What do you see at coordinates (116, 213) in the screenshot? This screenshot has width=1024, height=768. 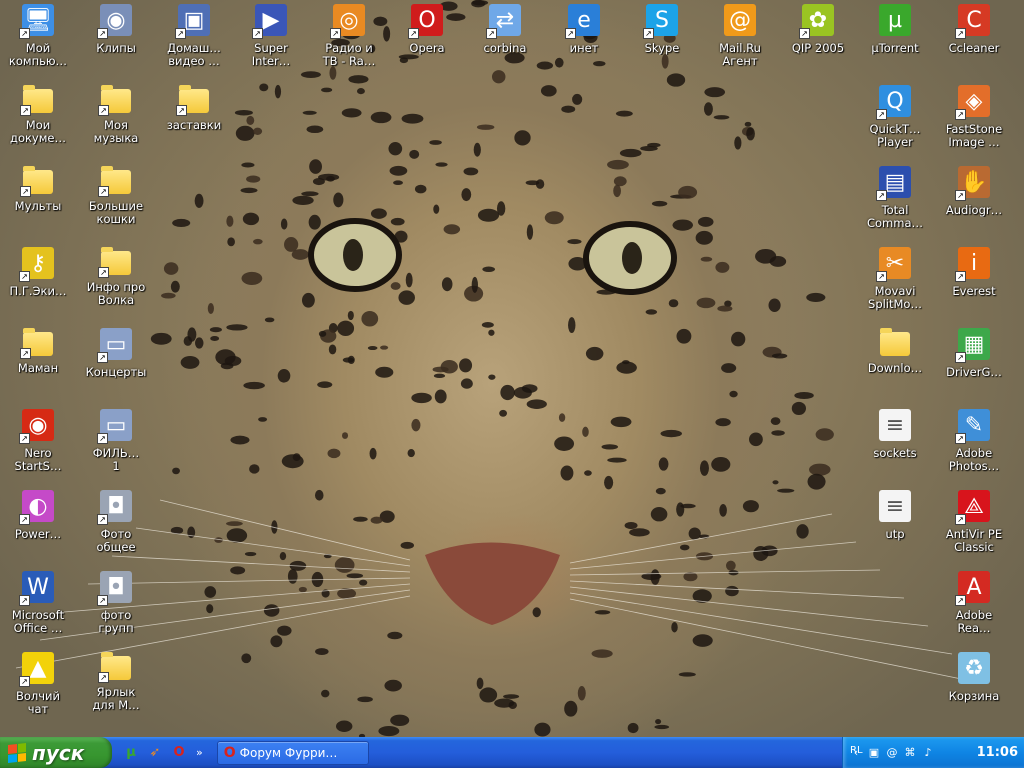 I see `desktop-icon-label: Большие кошки` at bounding box center [116, 213].